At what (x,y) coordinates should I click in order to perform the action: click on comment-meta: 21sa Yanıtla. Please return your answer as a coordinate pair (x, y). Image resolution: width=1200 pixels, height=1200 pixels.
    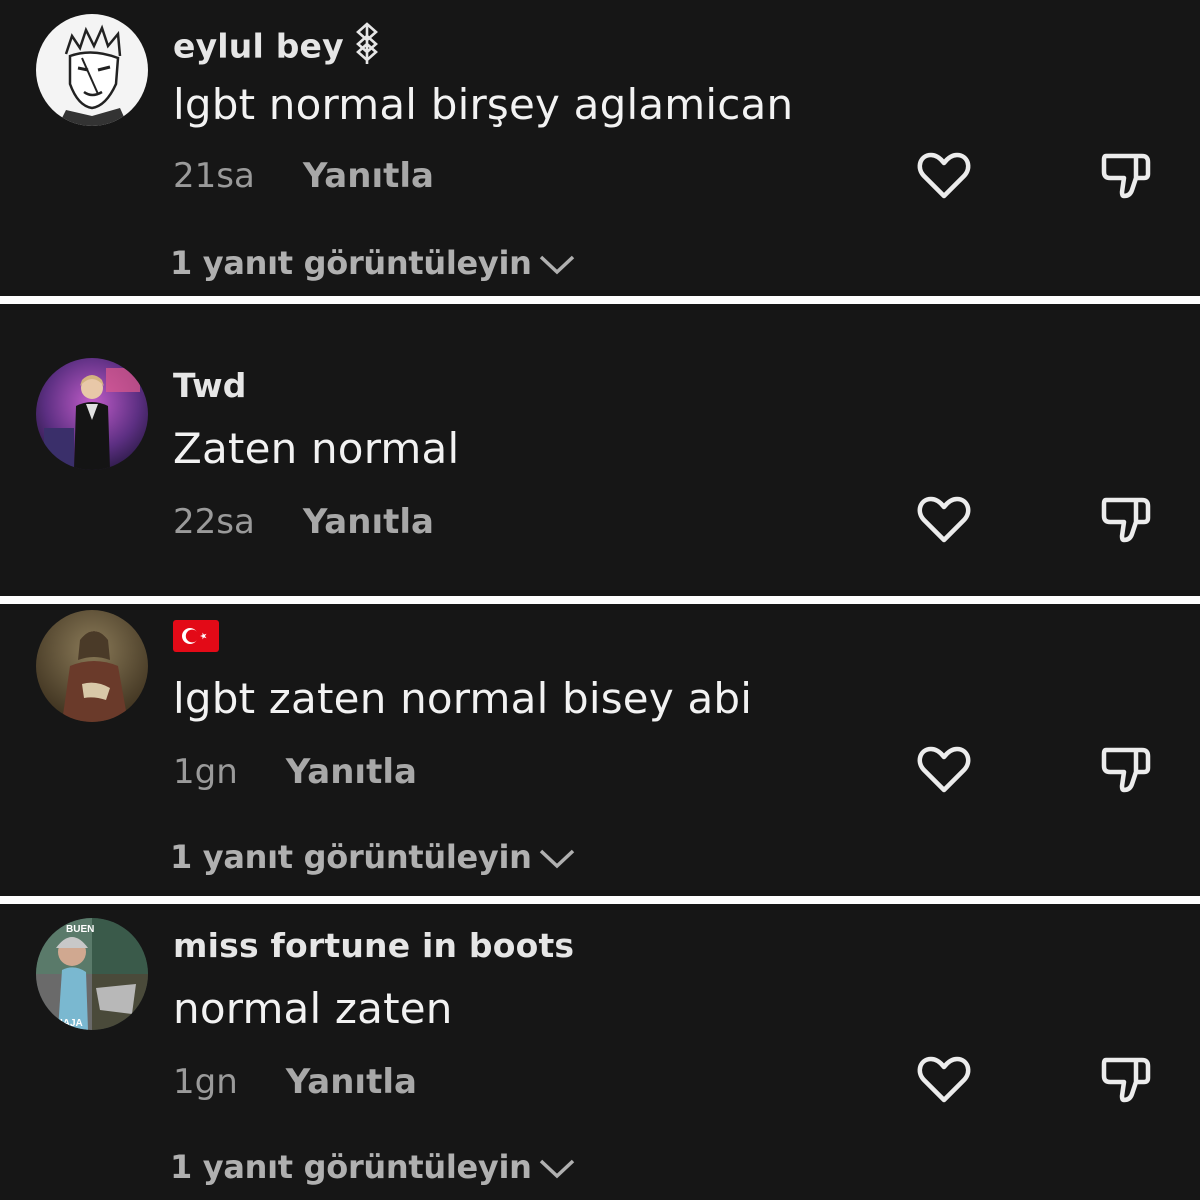
    Looking at the image, I should click on (303, 176).